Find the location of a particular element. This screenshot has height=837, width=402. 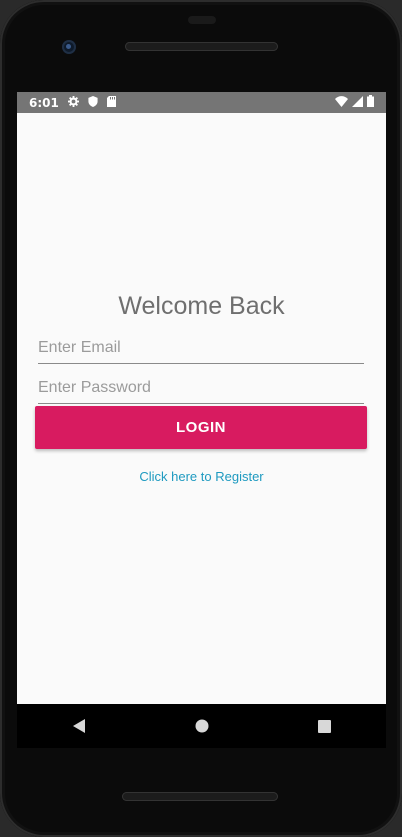

login-button: LOGIN is located at coordinates (201, 427).